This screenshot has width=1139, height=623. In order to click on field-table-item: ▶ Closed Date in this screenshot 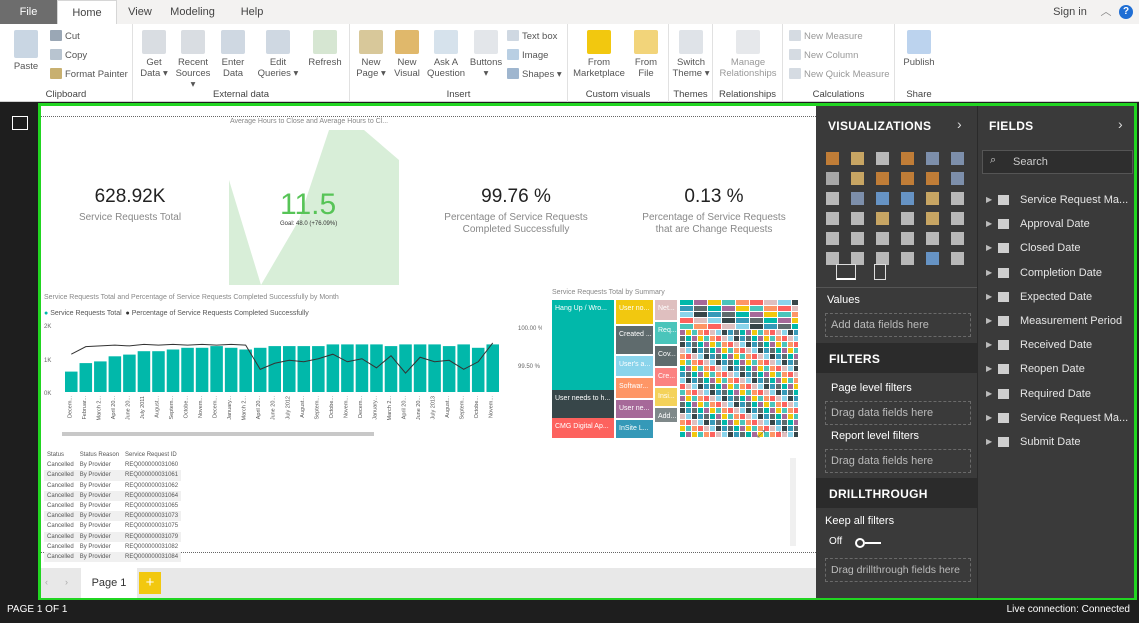, I will do `click(1056, 248)`.